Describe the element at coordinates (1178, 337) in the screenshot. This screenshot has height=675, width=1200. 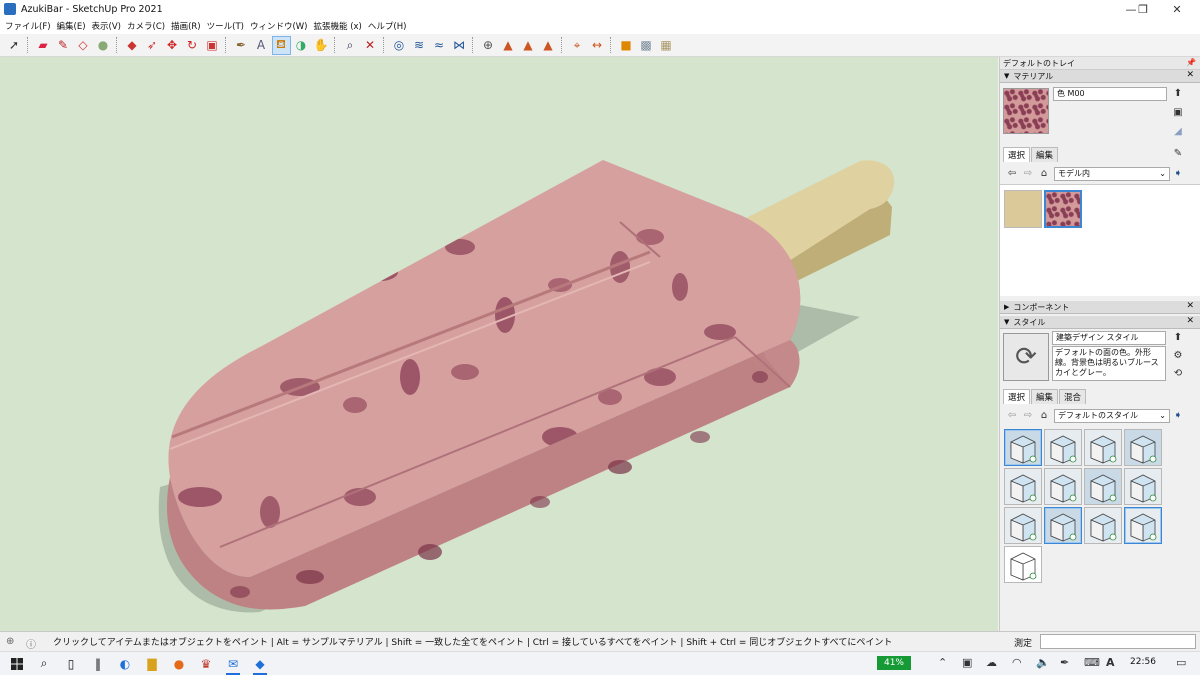
I see `create-style-icon: ⬆` at that location.